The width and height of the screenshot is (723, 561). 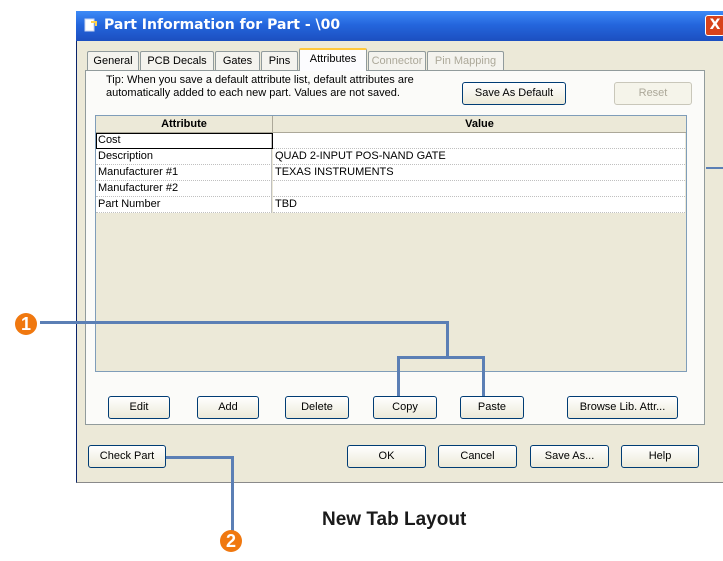 What do you see at coordinates (447, 339) in the screenshot?
I see `callout-1-drop` at bounding box center [447, 339].